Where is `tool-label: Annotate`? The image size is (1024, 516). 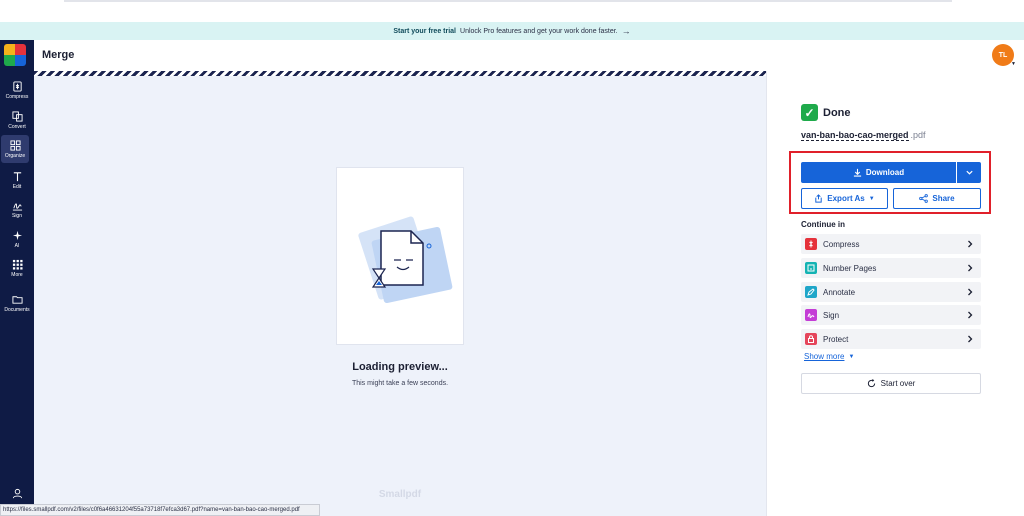 tool-label: Annotate is located at coordinates (839, 292).